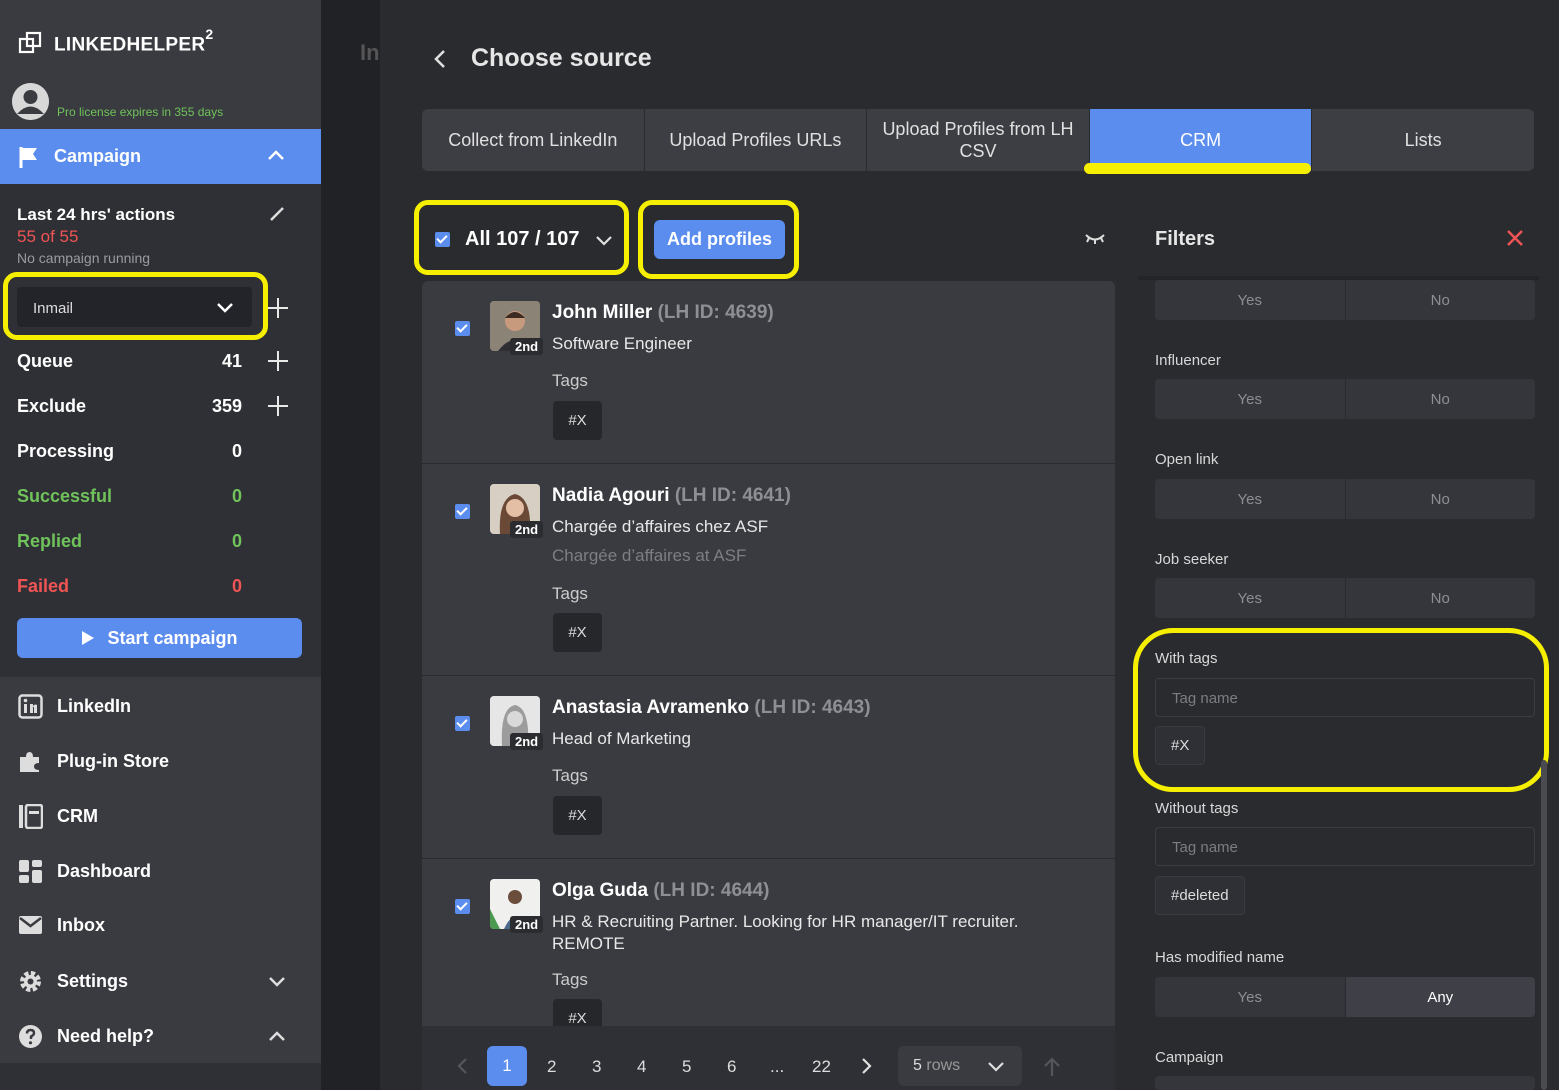 This screenshot has width=1559, height=1090. Describe the element at coordinates (1423, 140) in the screenshot. I see `tab-lists: Lists` at that location.